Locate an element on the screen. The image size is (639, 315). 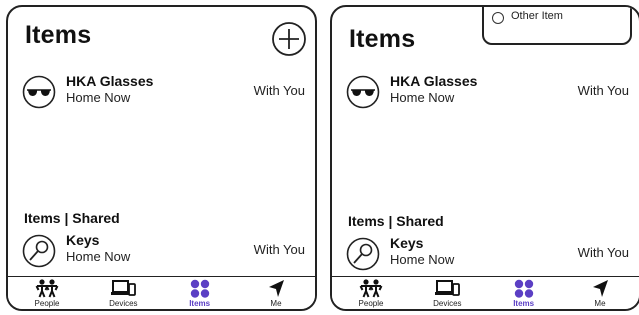
add-item-button is located at coordinates (289, 39).